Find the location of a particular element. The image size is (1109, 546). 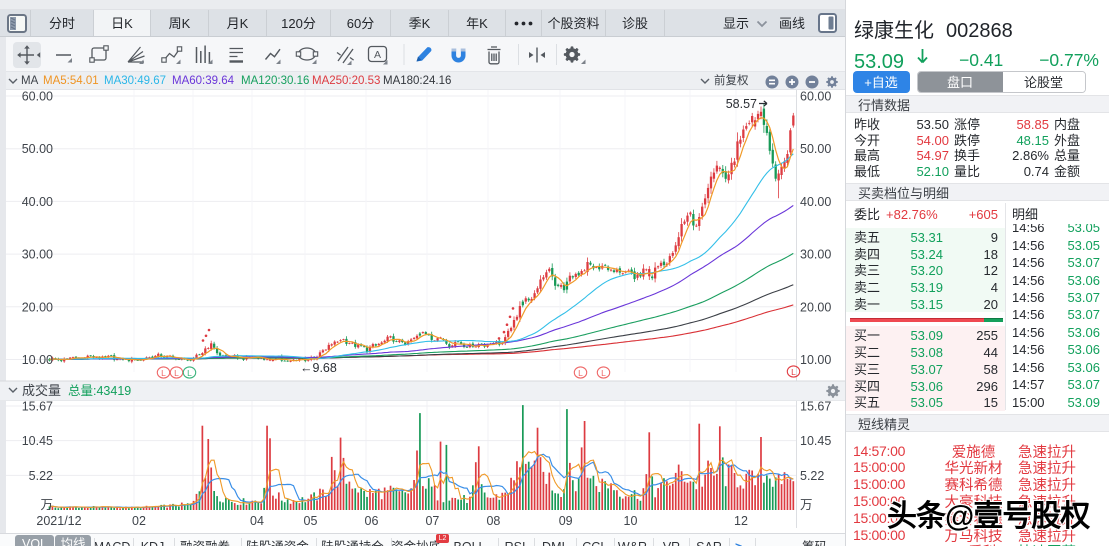

svg-text: 2021/12 is located at coordinates (58, 519).